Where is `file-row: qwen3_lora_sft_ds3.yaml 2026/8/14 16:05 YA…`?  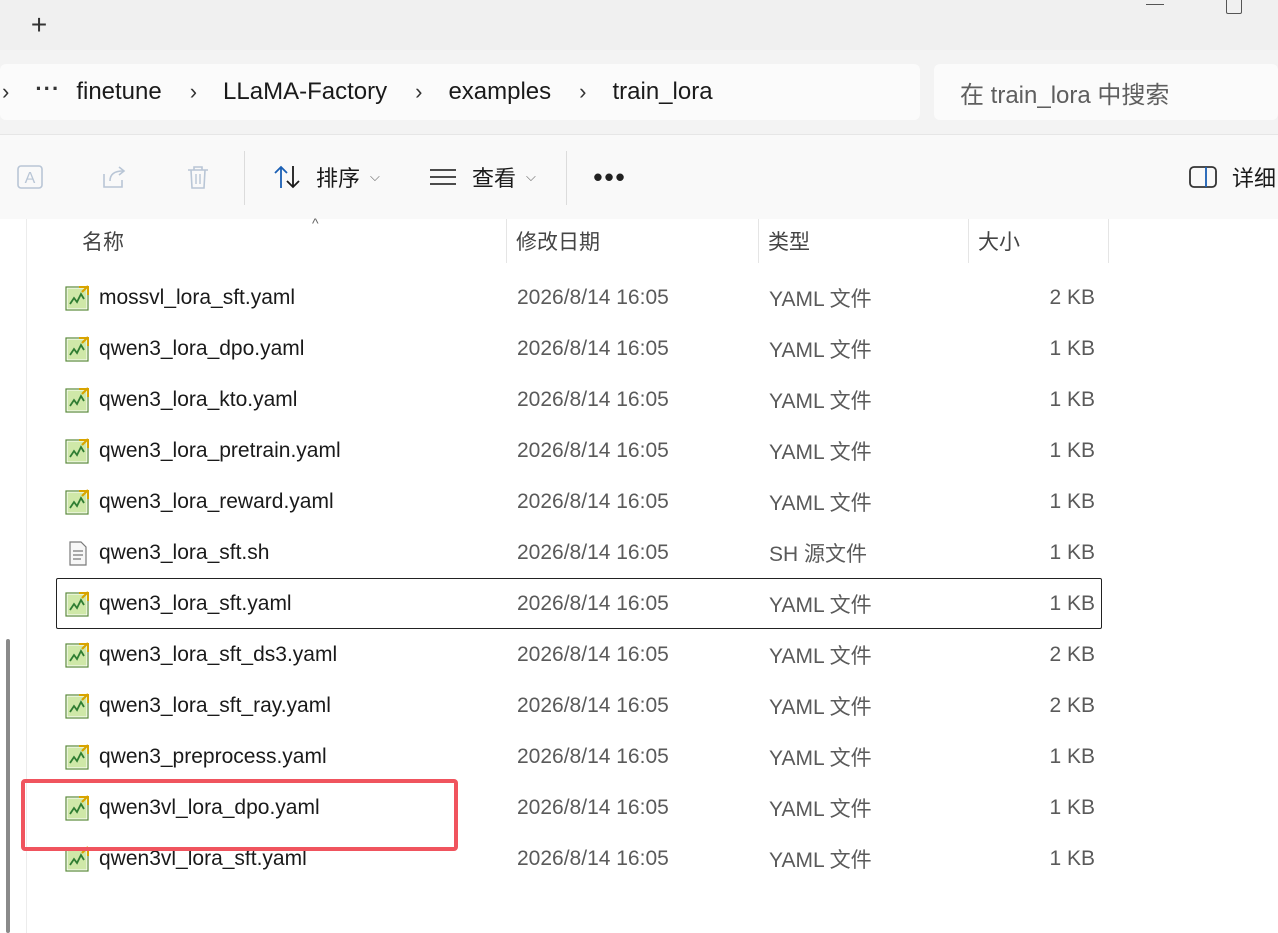
file-row: qwen3_lora_sft_ds3.yaml 2026/8/14 16:05 YA… is located at coordinates (579, 654).